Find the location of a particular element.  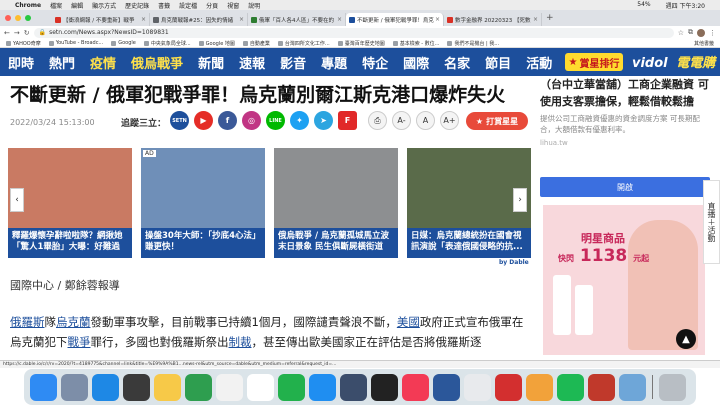

reminders-icon is located at coordinates (229, 387).